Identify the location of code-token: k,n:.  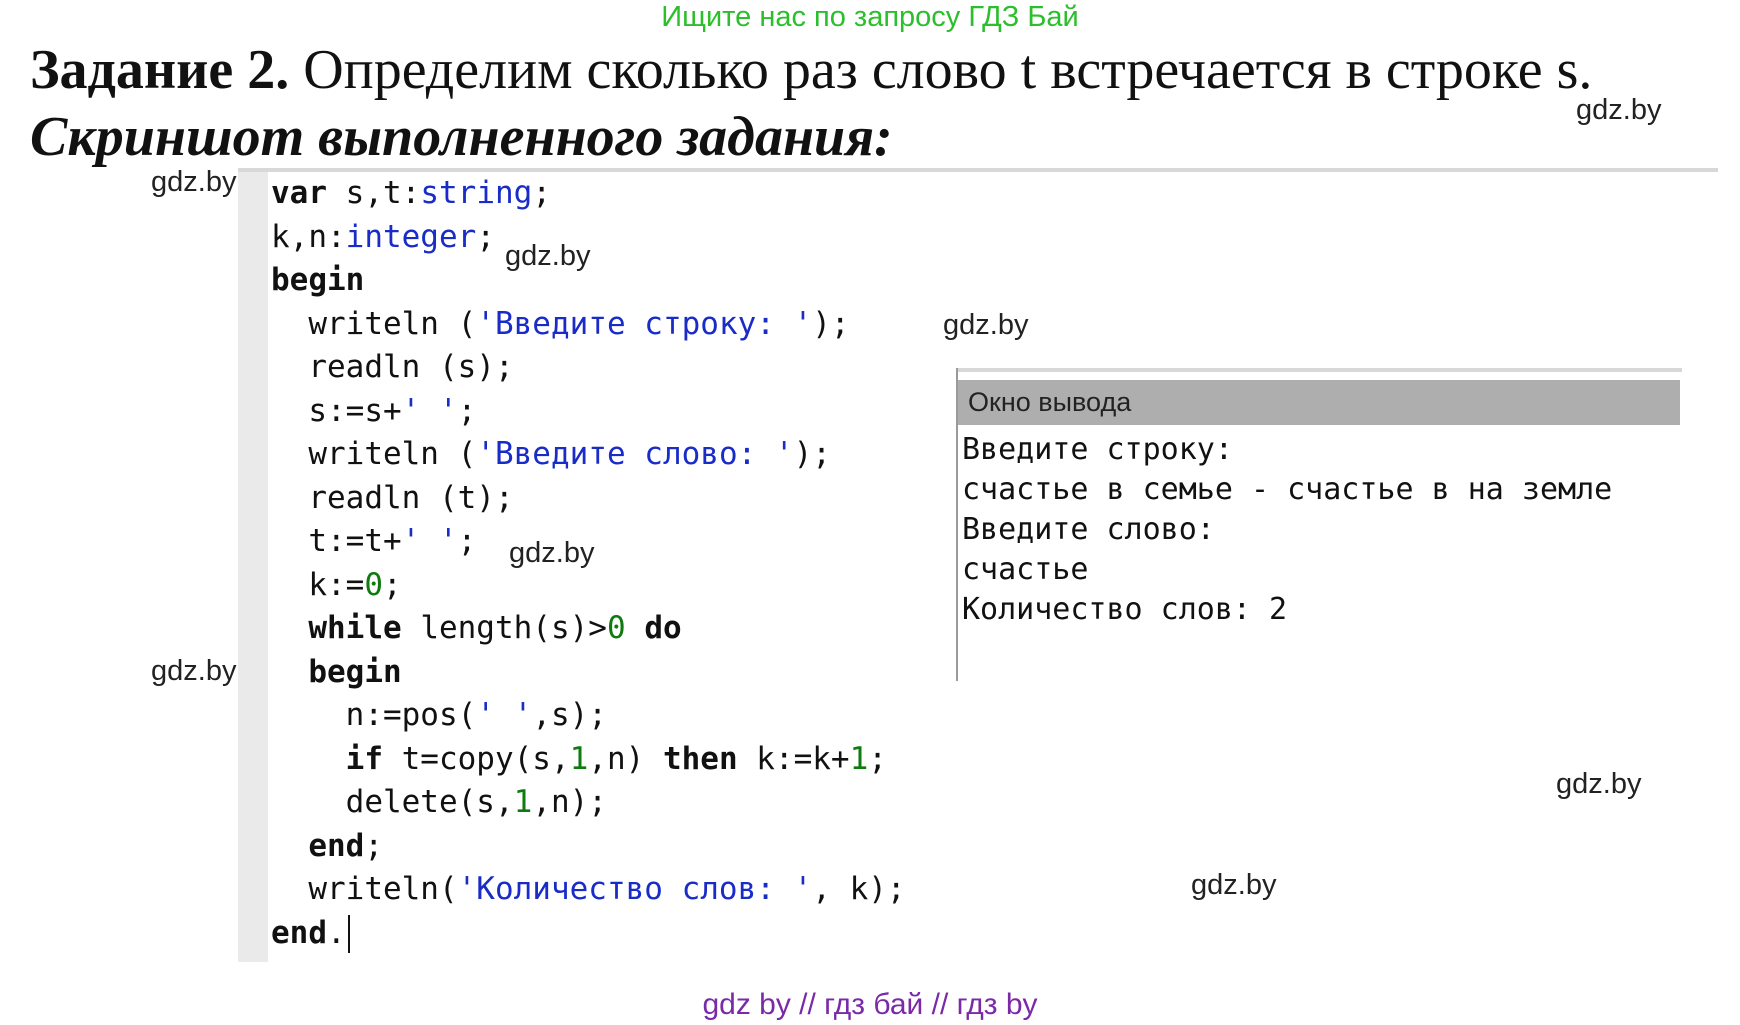
(308, 236).